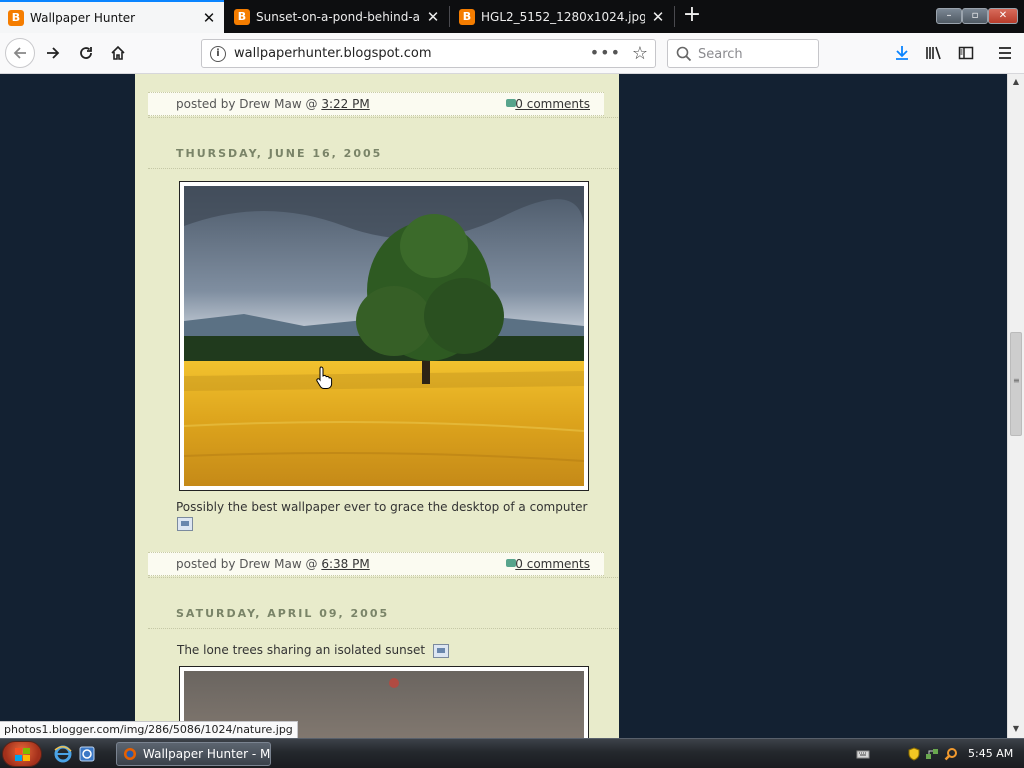  Describe the element at coordinates (863, 754) in the screenshot. I see `keyboard-icon` at that location.